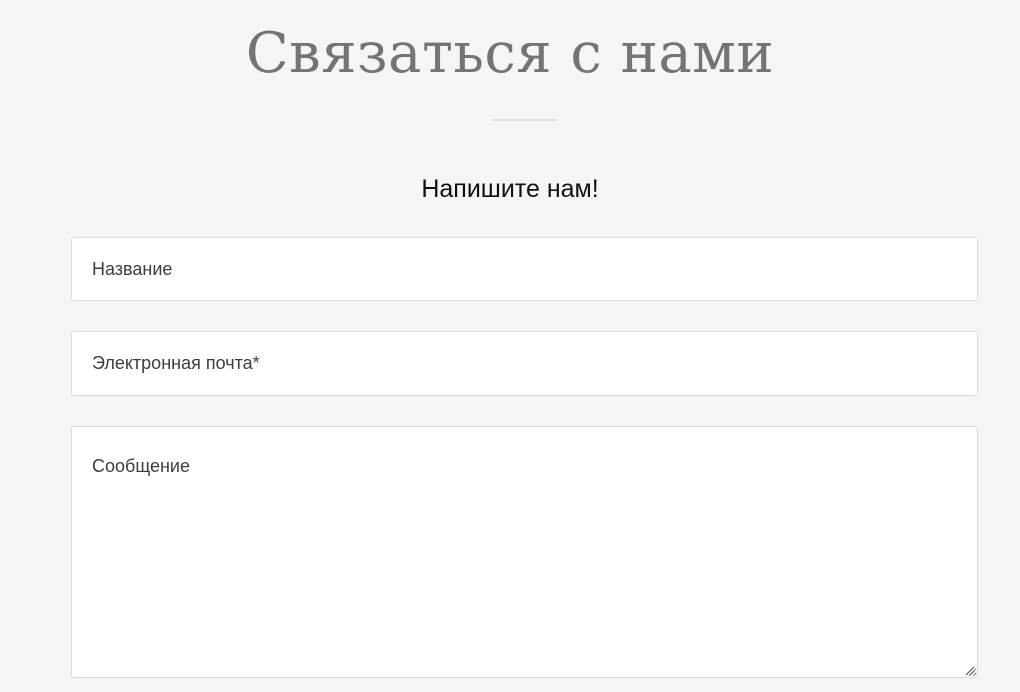 The image size is (1020, 692). Describe the element at coordinates (524, 269) in the screenshot. I see `name-input` at that location.